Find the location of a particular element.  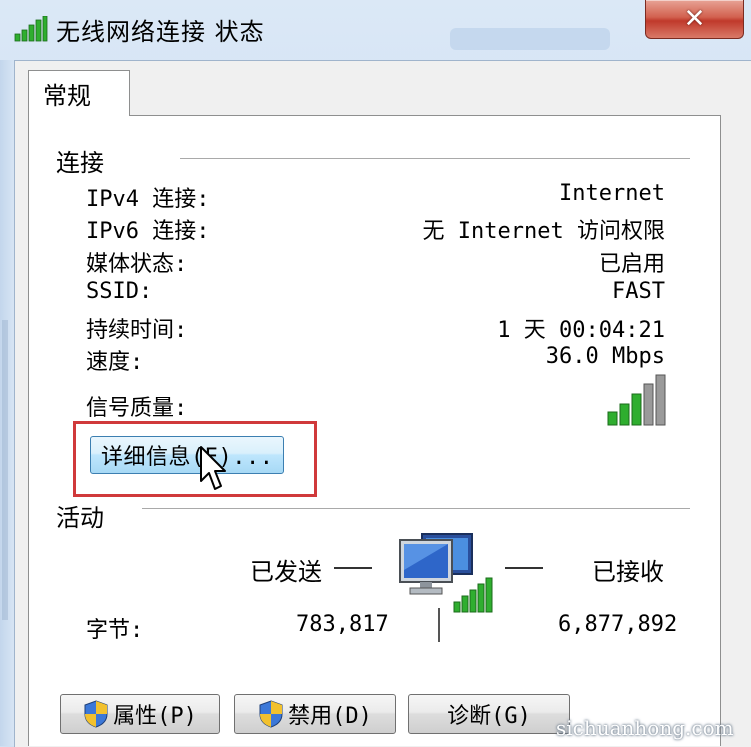

connection-group-label: 连接 is located at coordinates (80, 163).